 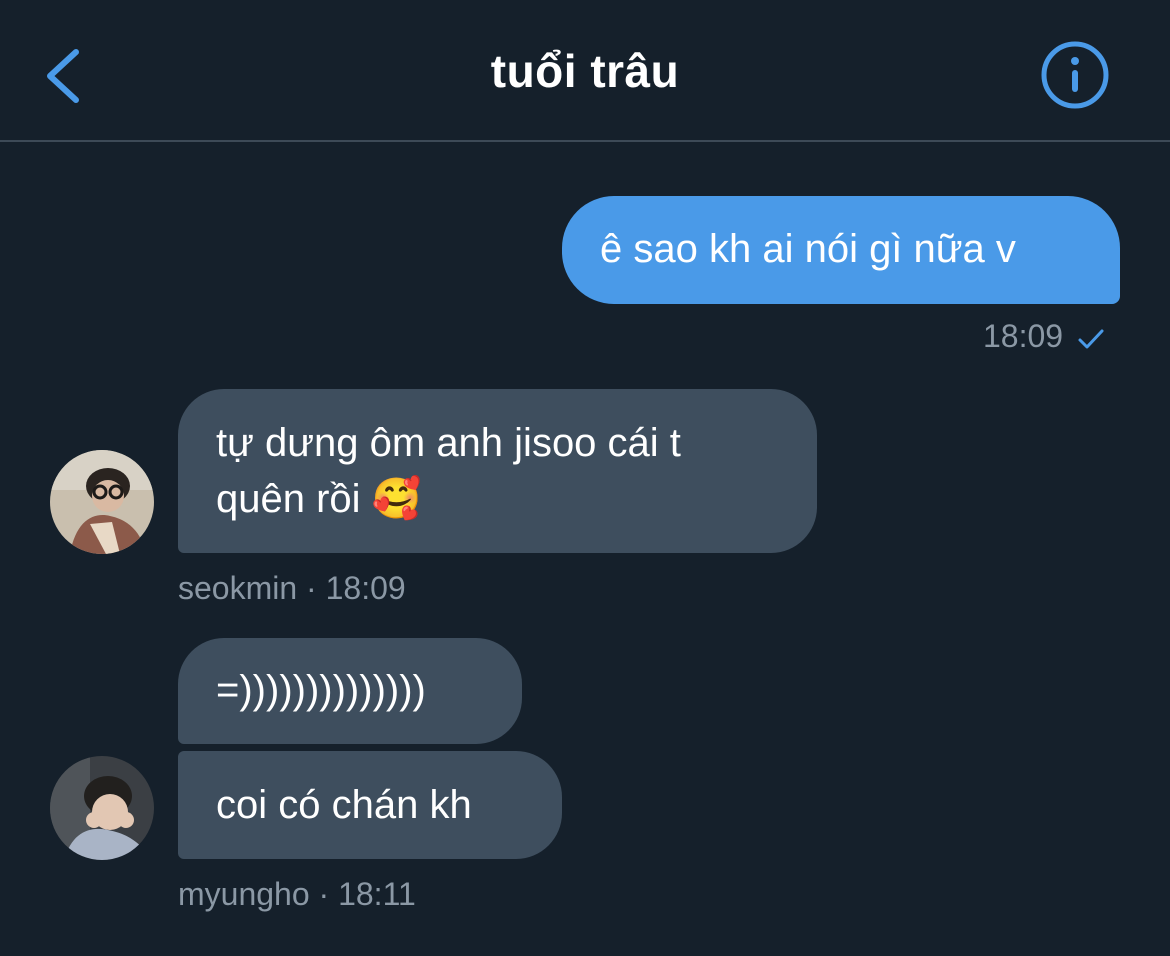 I want to click on avatar-seokmin, so click(x=102, y=502).